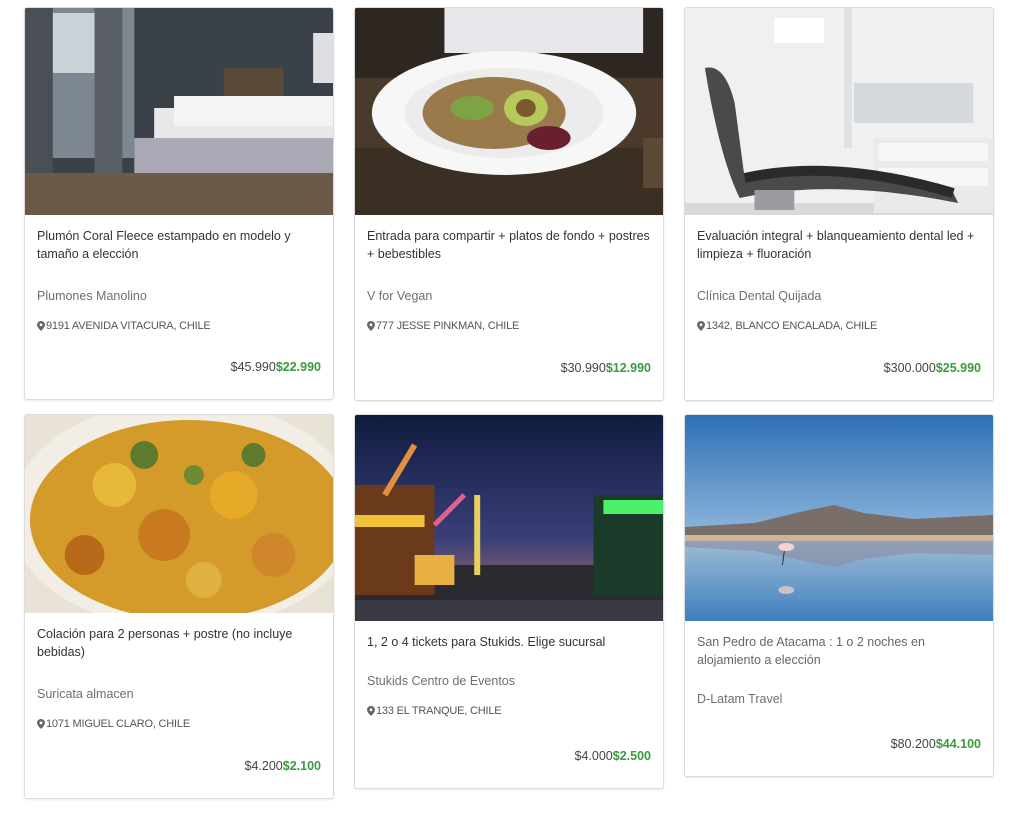  I want to click on price-new: $25.990, so click(958, 368).